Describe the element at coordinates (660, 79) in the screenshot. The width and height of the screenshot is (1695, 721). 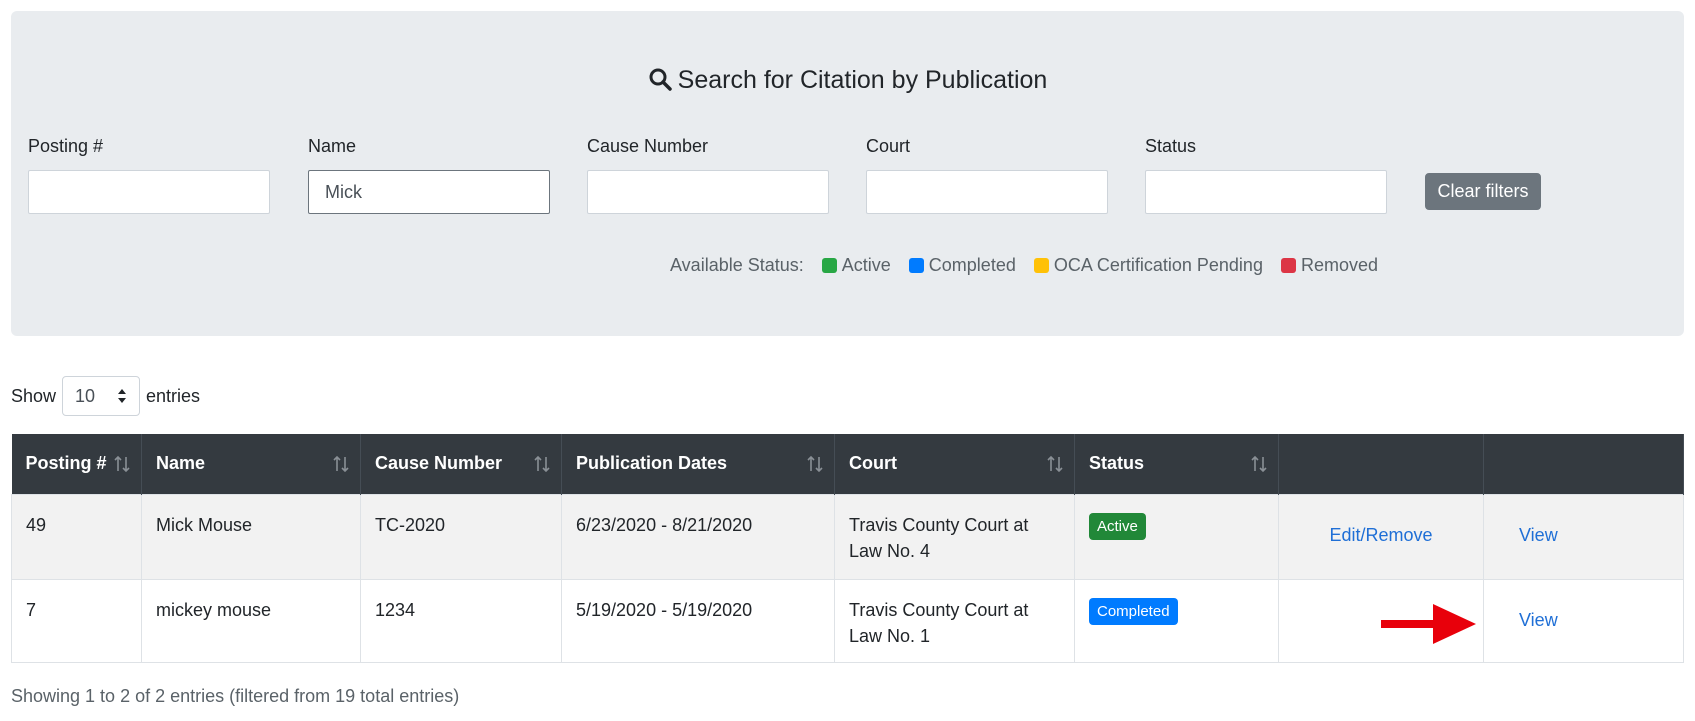
I see `search-icon` at that location.